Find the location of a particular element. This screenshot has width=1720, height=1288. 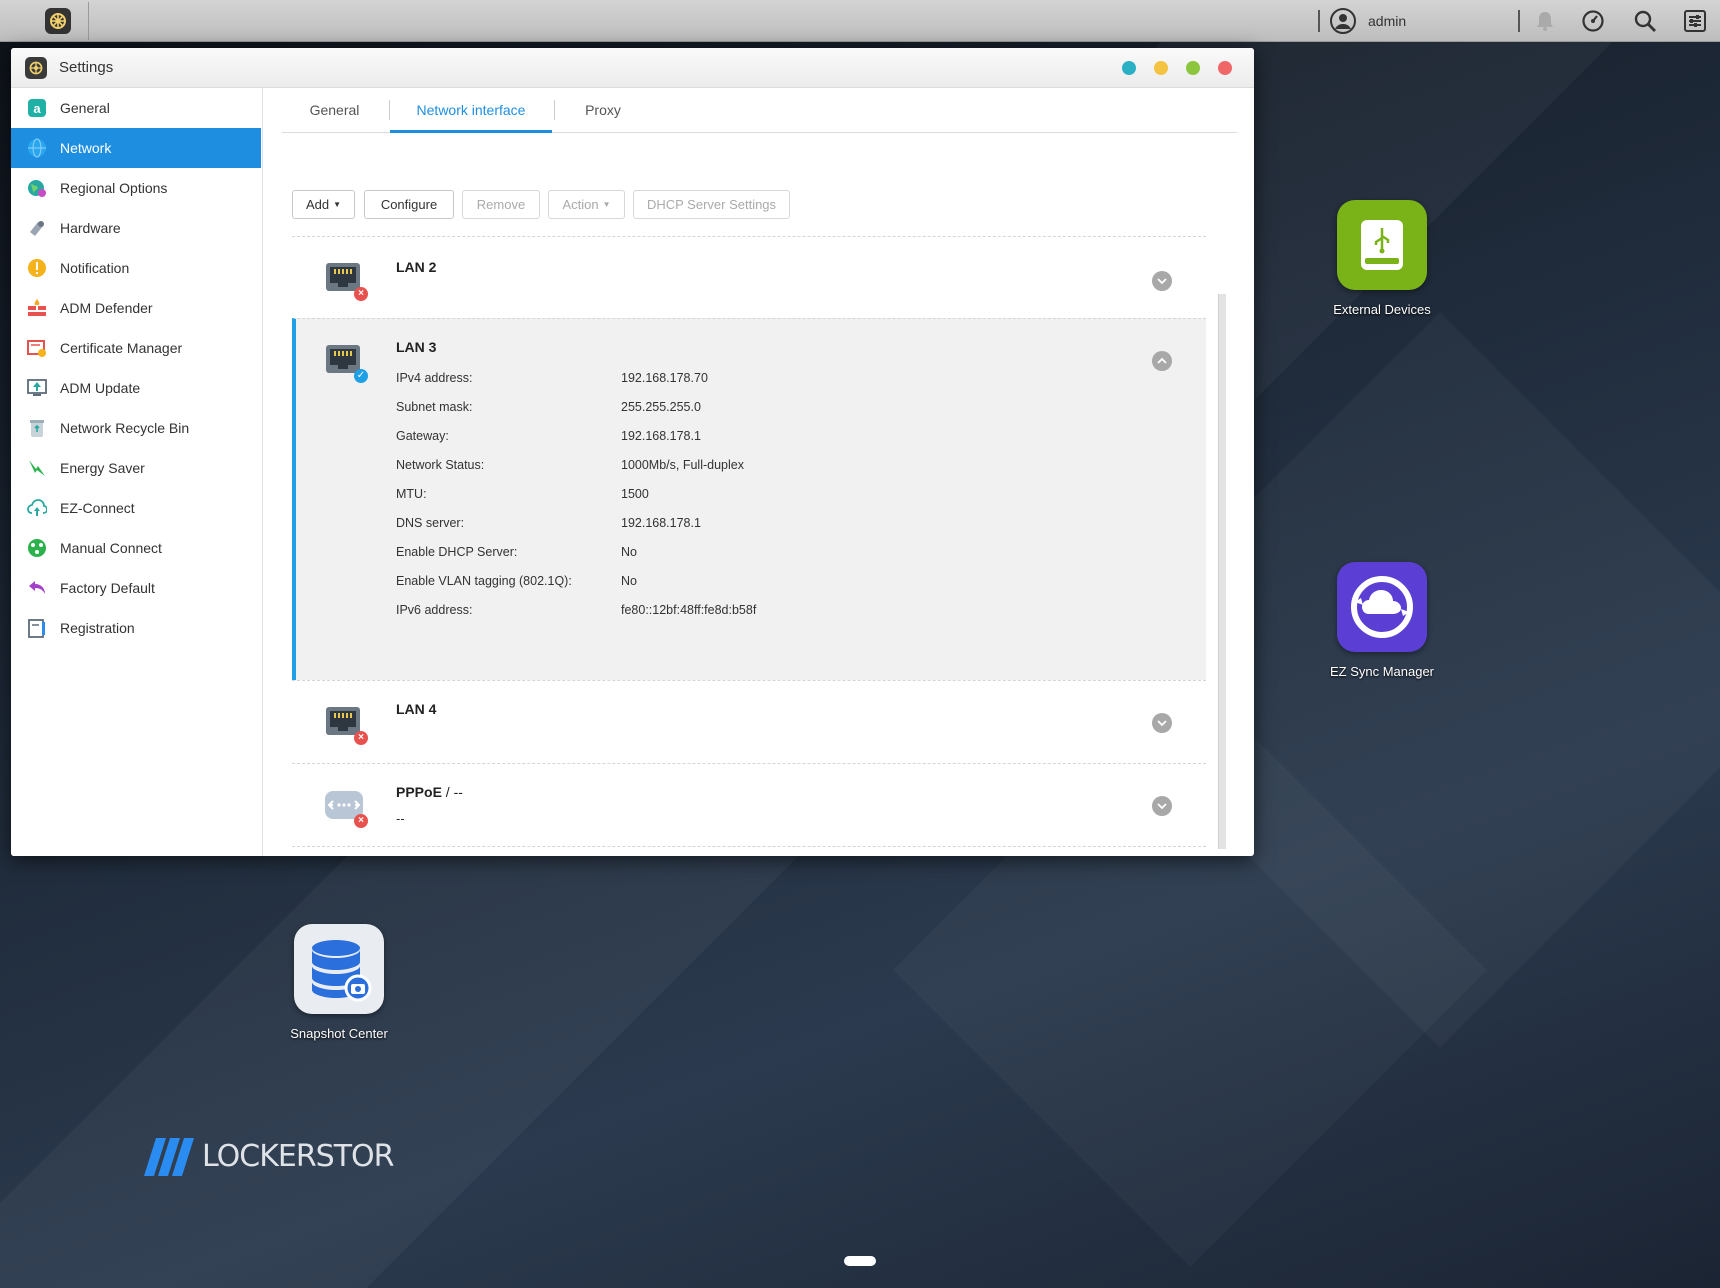

adm-update-icon is located at coordinates (37, 387).